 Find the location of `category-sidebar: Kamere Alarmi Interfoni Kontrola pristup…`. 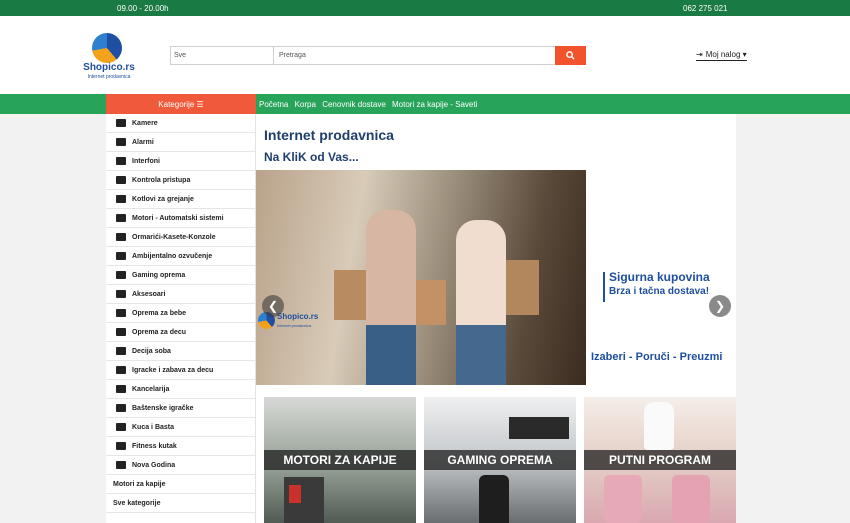

category-sidebar: Kamere Alarmi Interfoni Kontrola pristup… is located at coordinates (181, 318).